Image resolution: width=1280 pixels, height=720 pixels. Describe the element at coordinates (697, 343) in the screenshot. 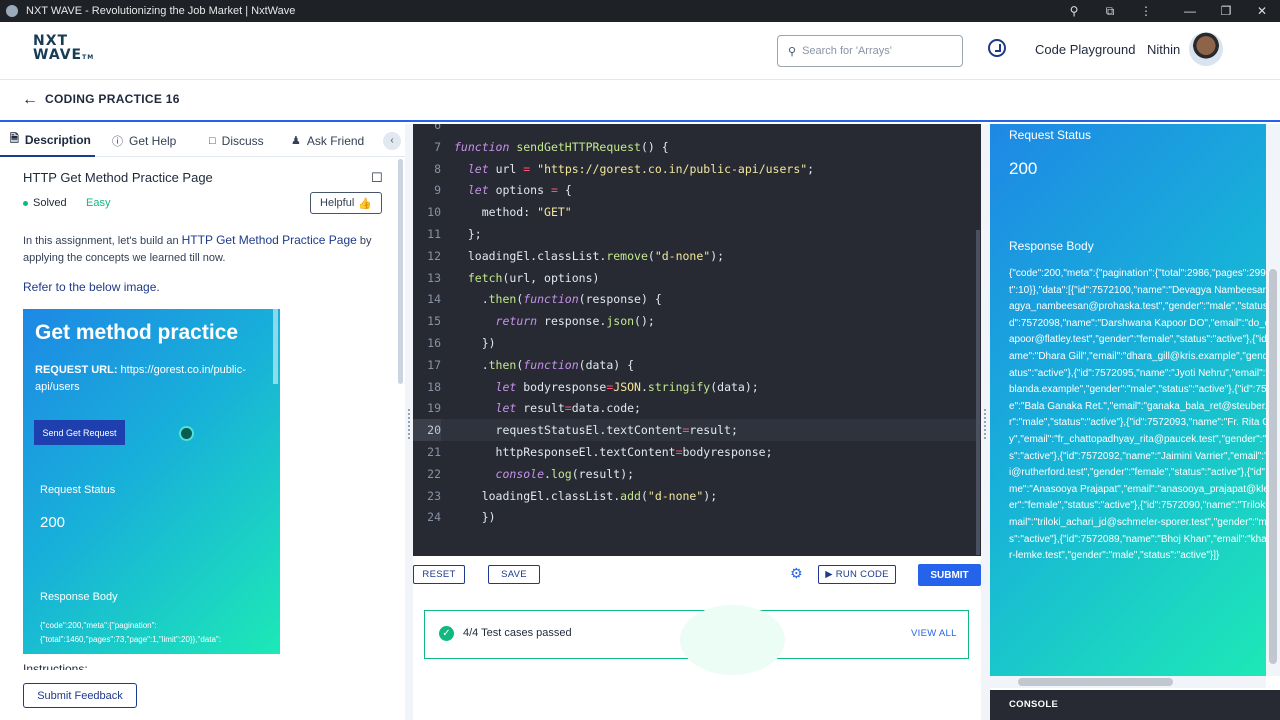

I see `code-line: 16 })` at that location.